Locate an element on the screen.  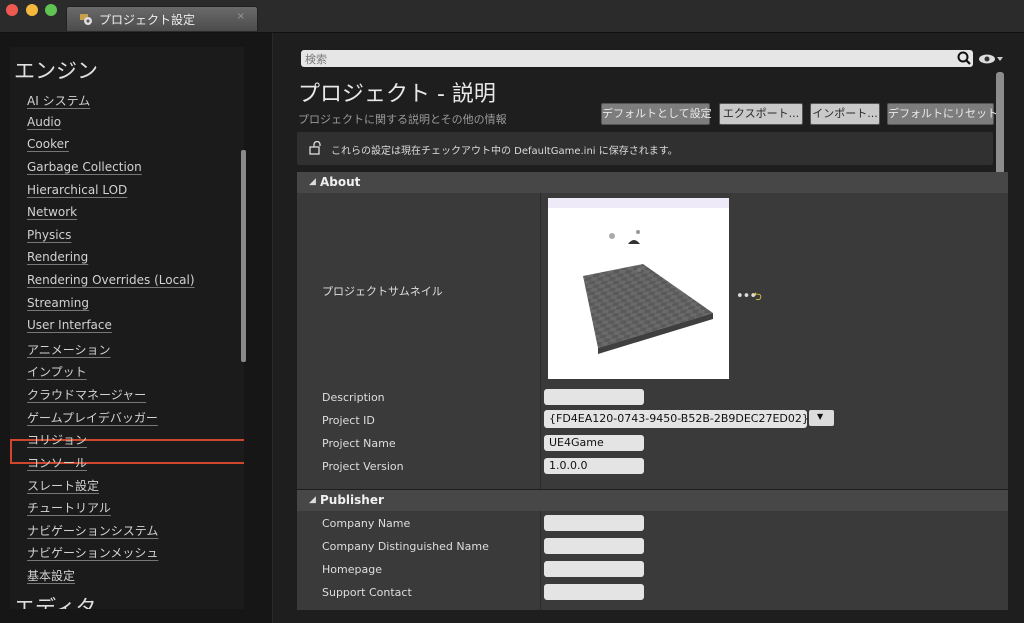
set-as-default-button: デフォルトとして設定 is located at coordinates (656, 114).